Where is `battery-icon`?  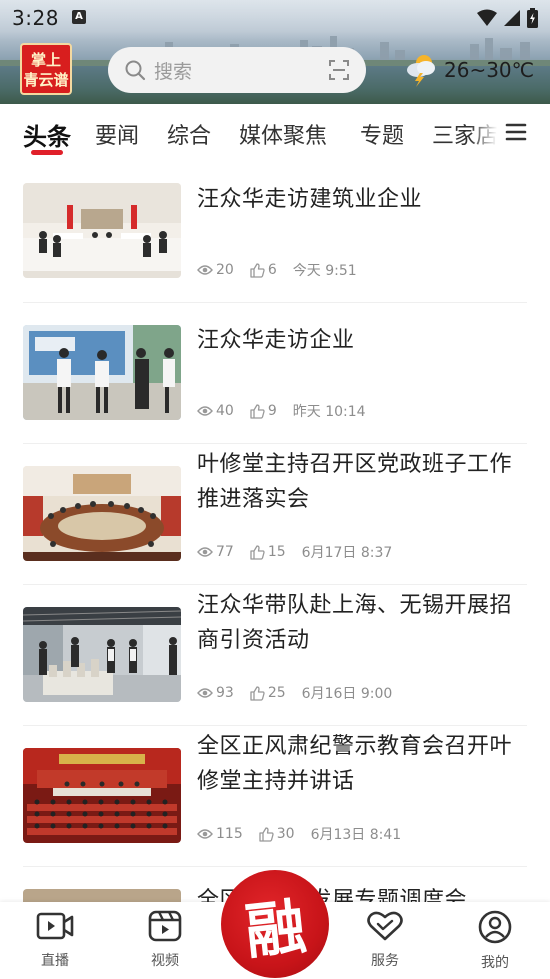
battery-icon is located at coordinates (532, 18).